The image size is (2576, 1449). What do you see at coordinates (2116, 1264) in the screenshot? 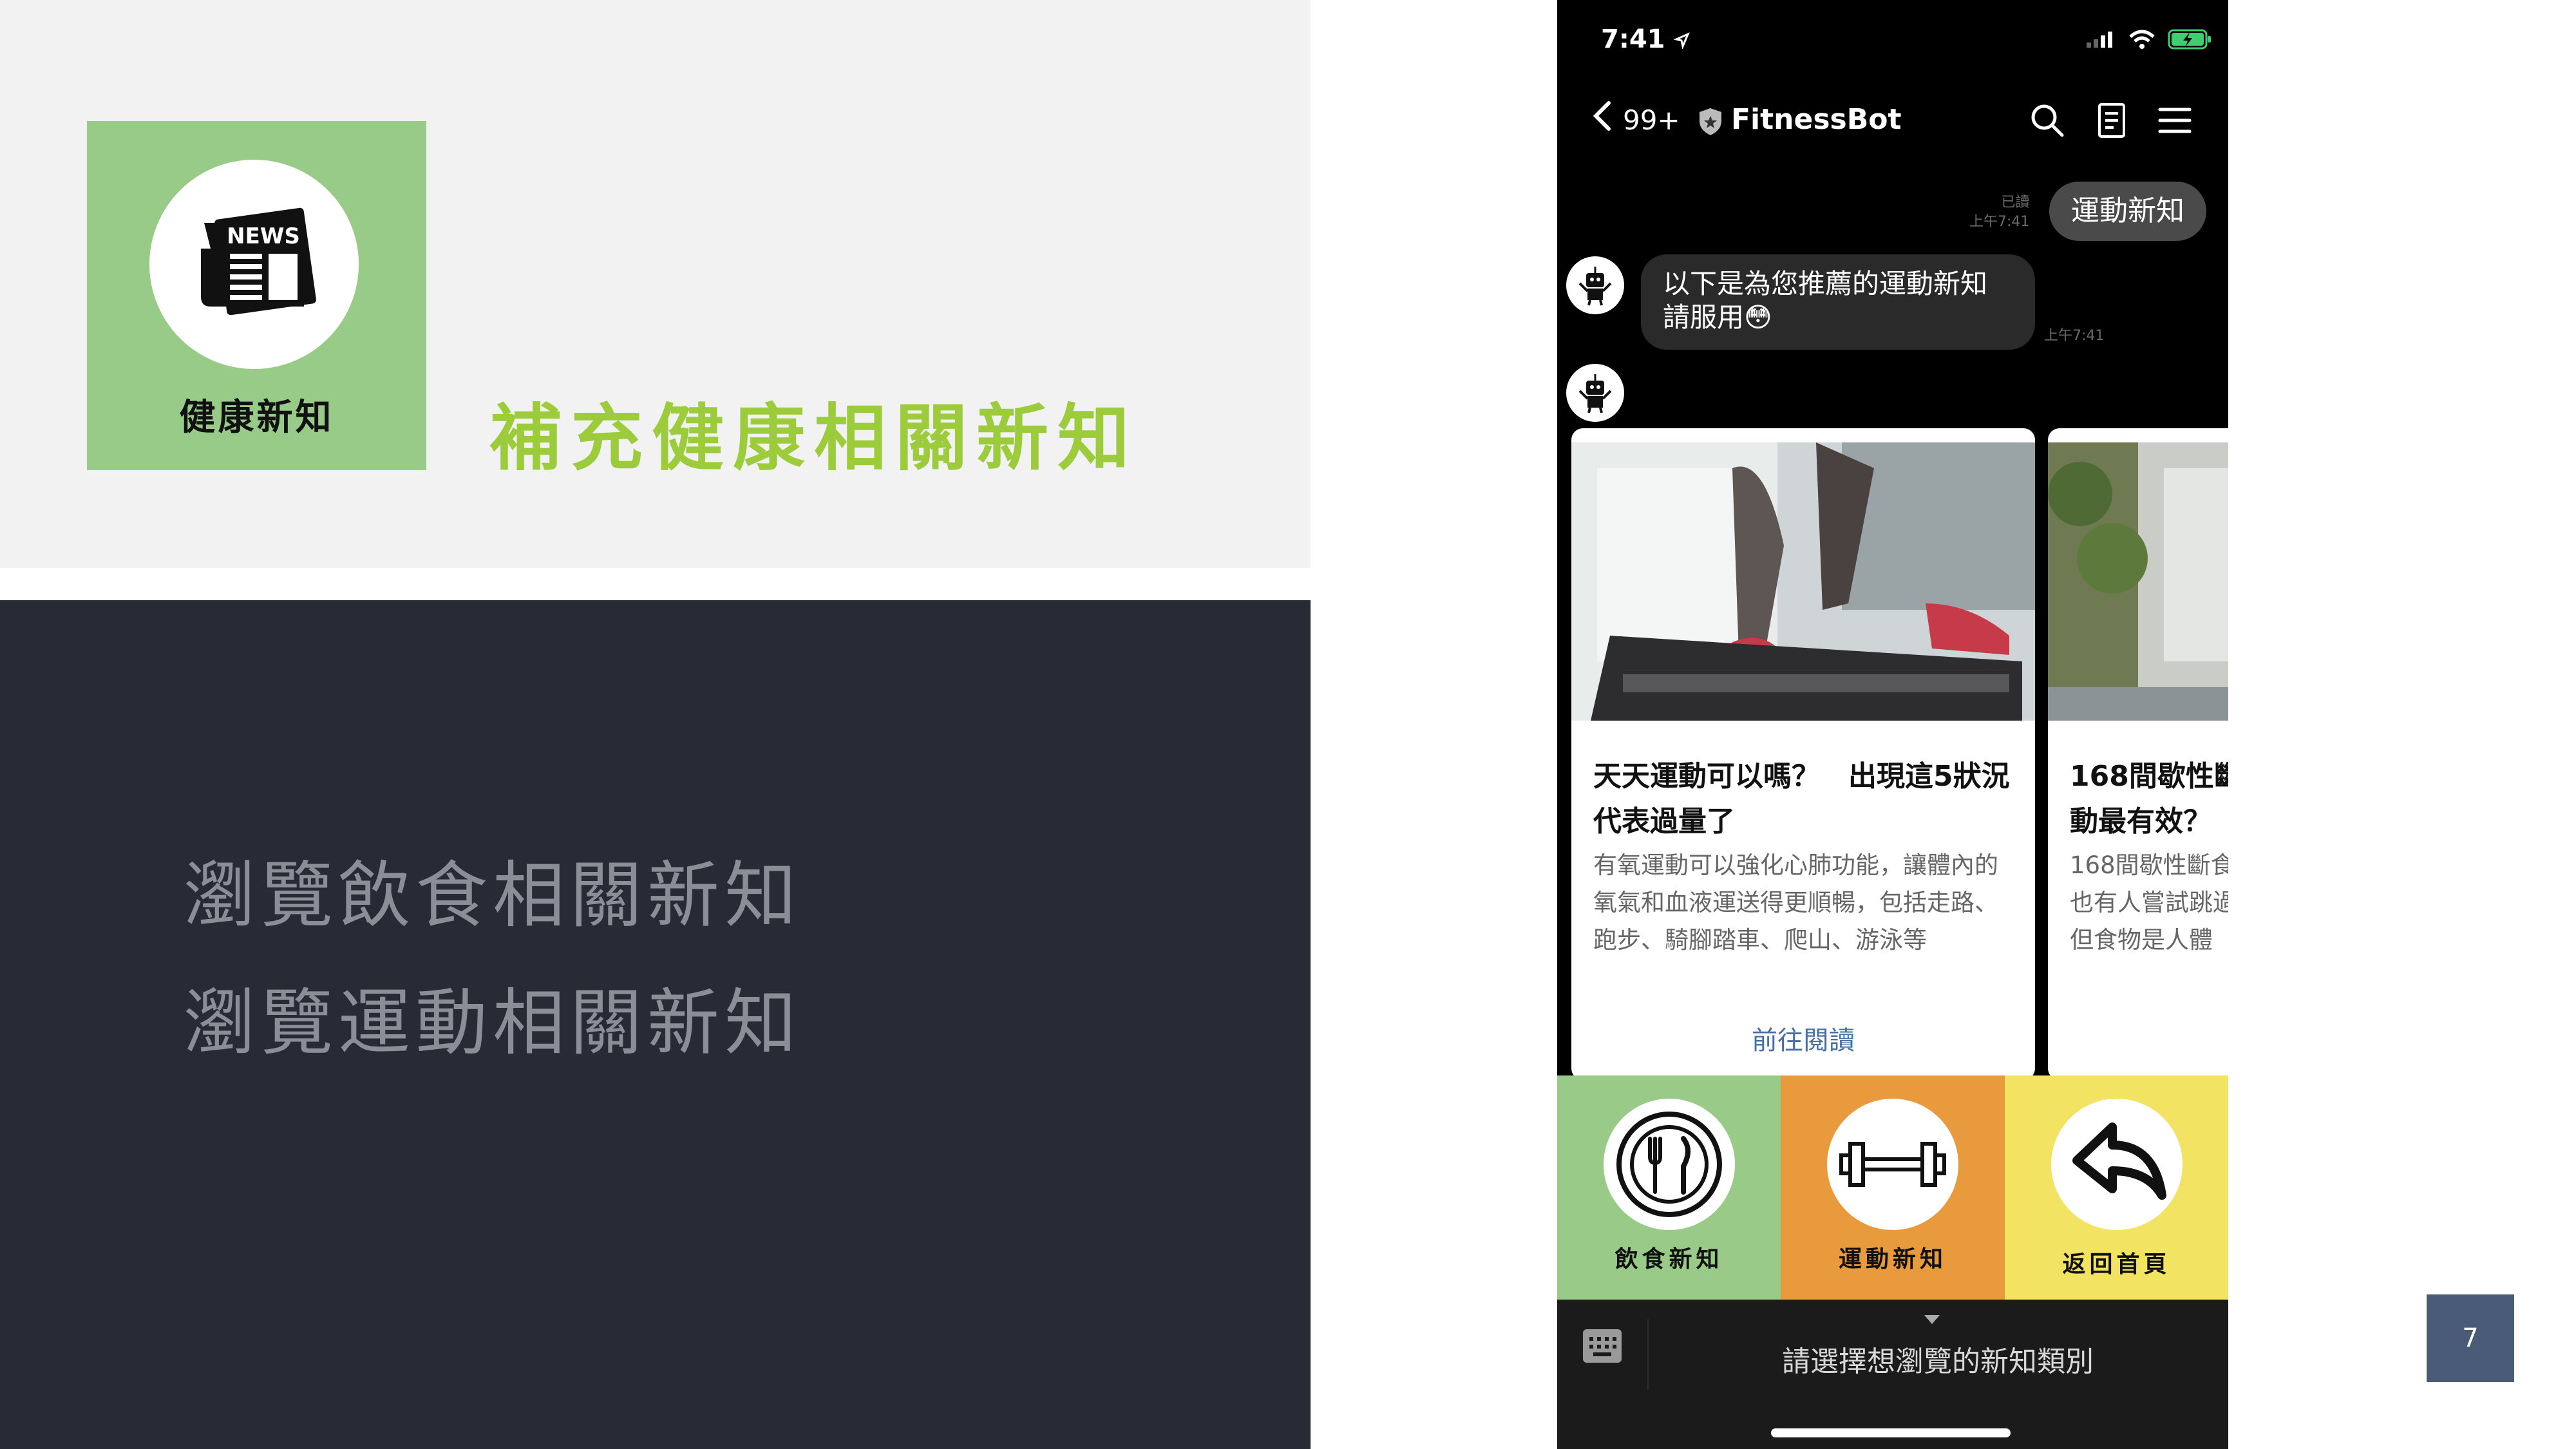
I see `rich-menu-label: 返回首頁` at bounding box center [2116, 1264].